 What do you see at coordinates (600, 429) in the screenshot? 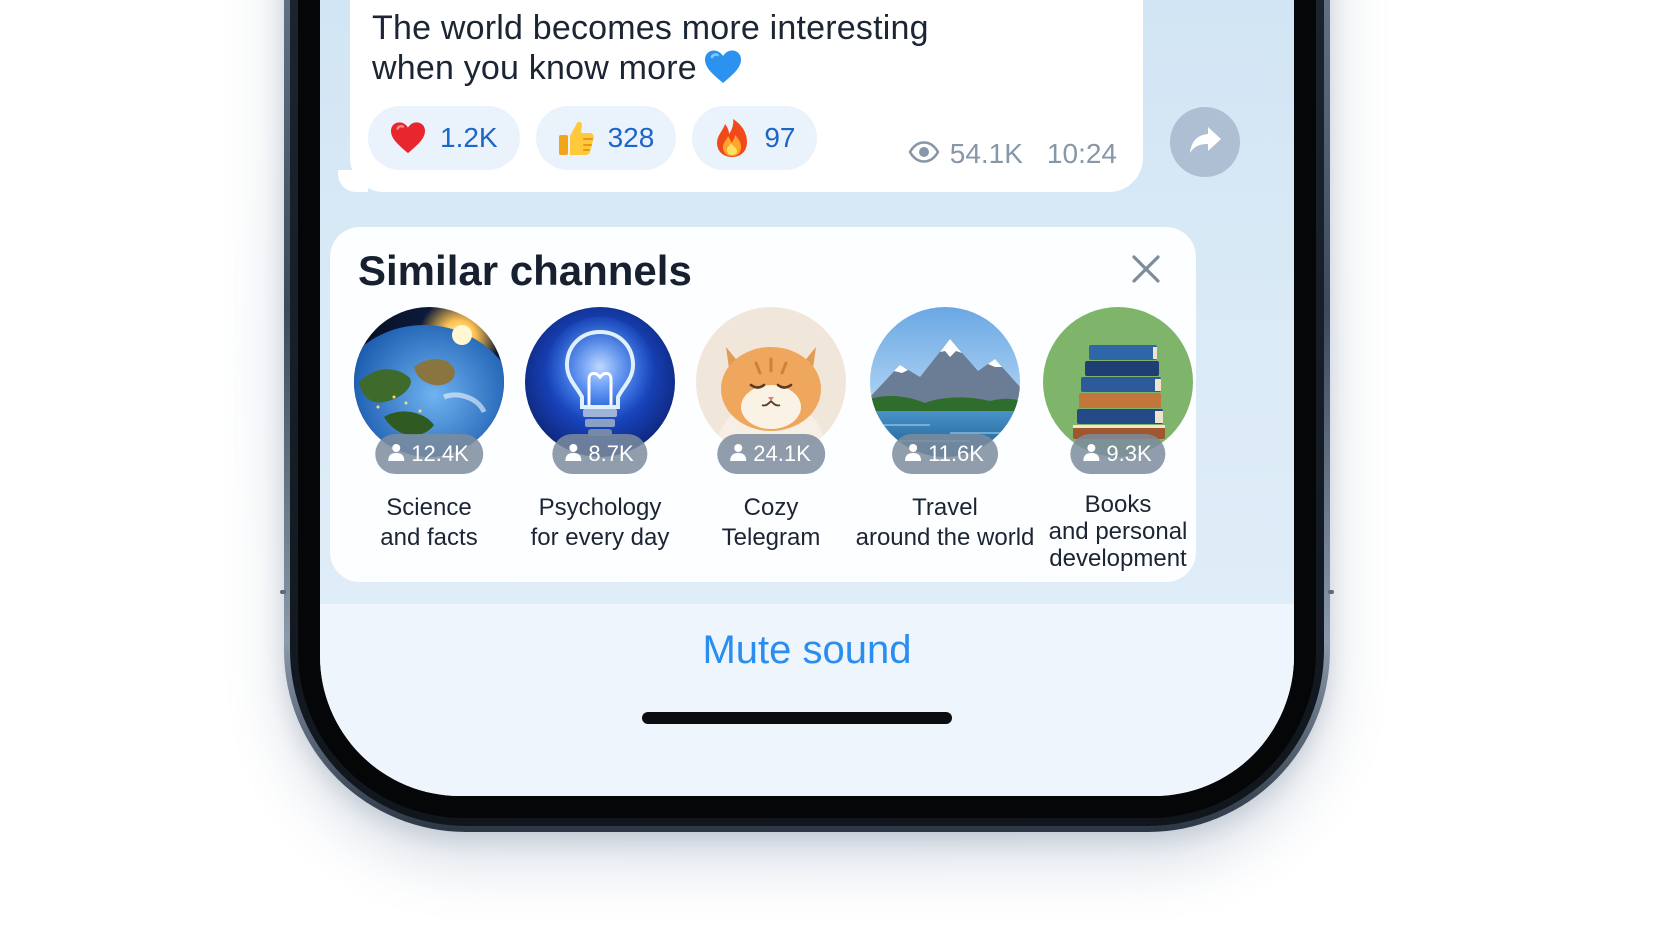
I see `channel-psychology: 8.7K Psychology for every day` at bounding box center [600, 429].